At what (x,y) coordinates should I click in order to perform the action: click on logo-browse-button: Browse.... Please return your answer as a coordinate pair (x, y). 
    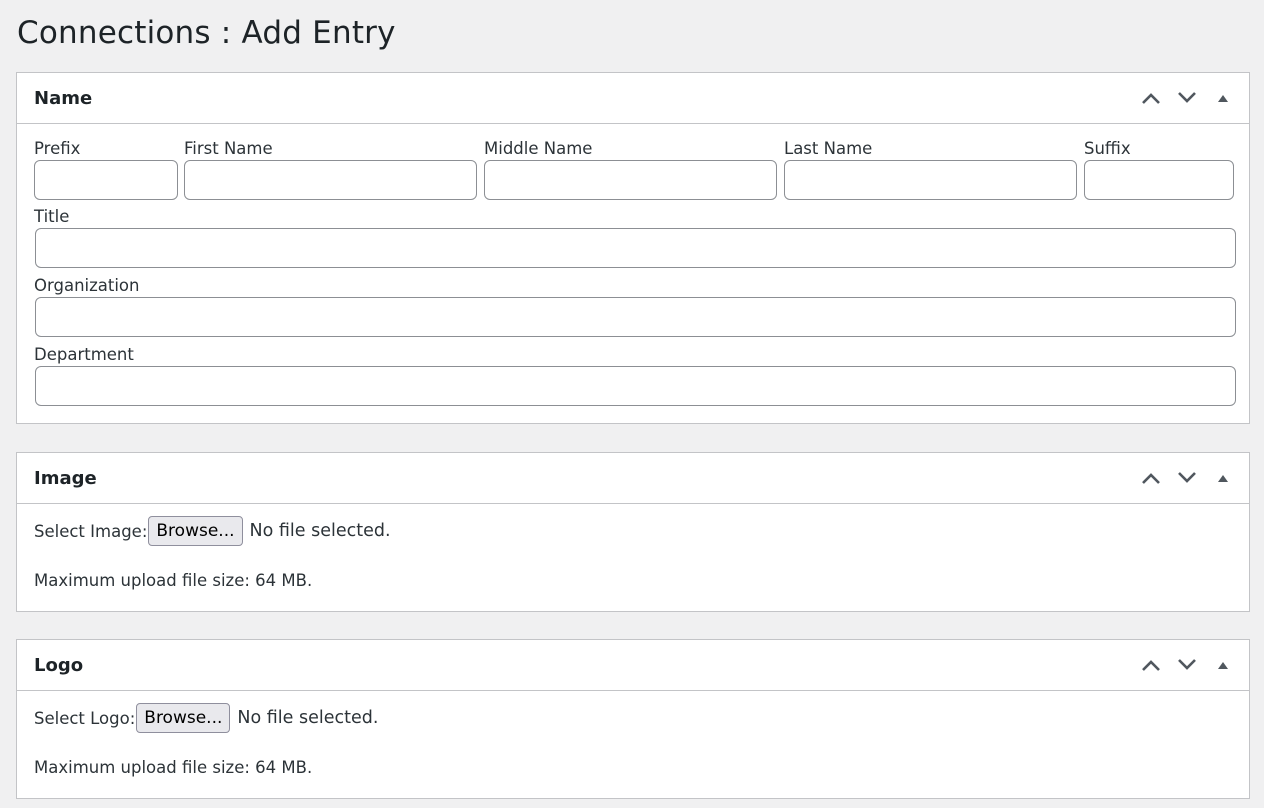
    Looking at the image, I should click on (183, 718).